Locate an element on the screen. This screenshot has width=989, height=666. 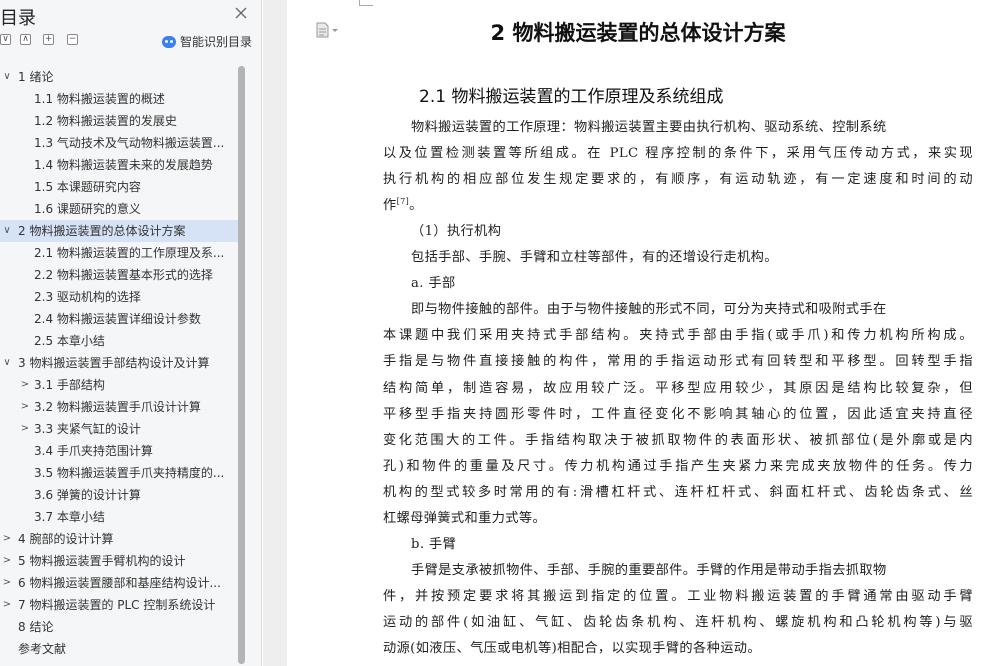
body-text: 包括手部、手腕、手臂和立柱等部件，有的还增设行走机构。 is located at coordinates (594, 258).